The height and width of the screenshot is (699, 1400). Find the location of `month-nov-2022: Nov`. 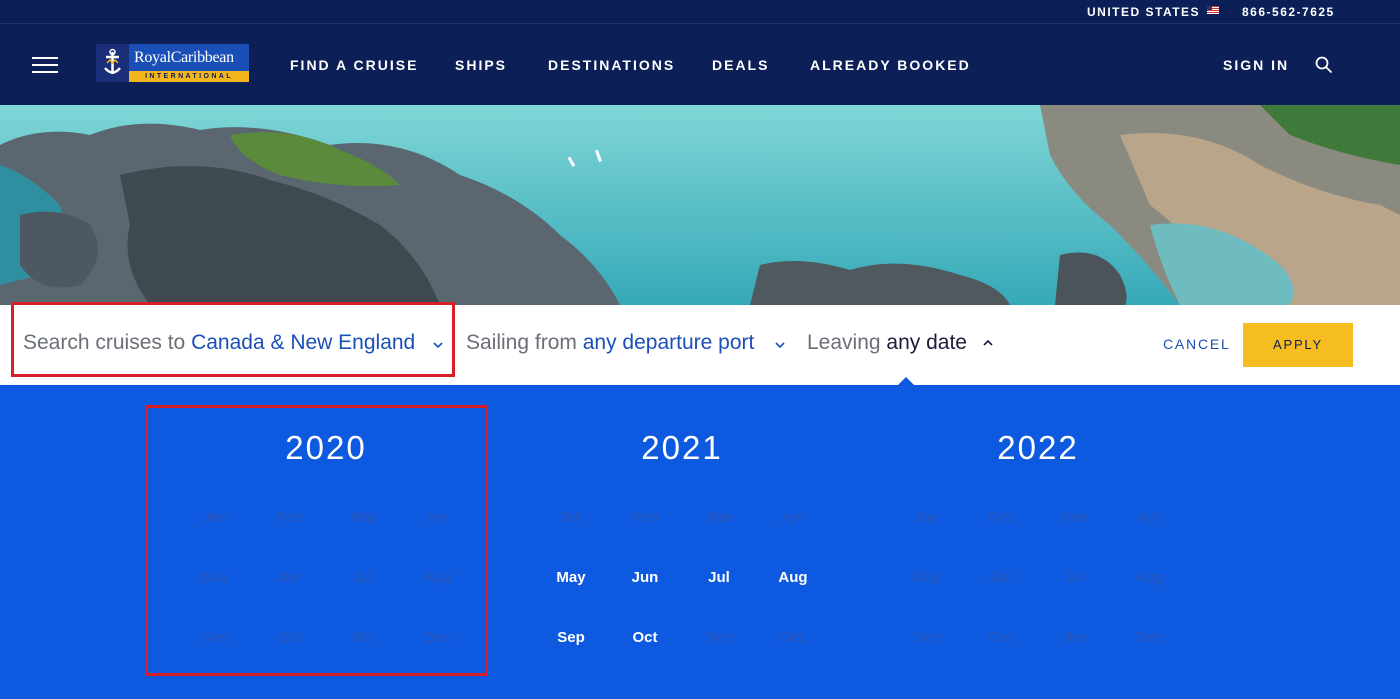

month-nov-2022: Nov is located at coordinates (1075, 637).